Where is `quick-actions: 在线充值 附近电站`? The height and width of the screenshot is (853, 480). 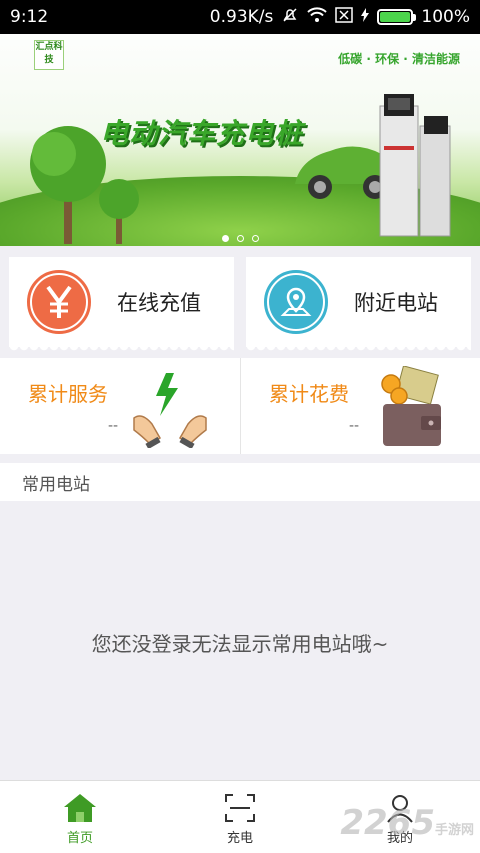
quick-actions: 在线充值 附近电站 is located at coordinates (240, 304).